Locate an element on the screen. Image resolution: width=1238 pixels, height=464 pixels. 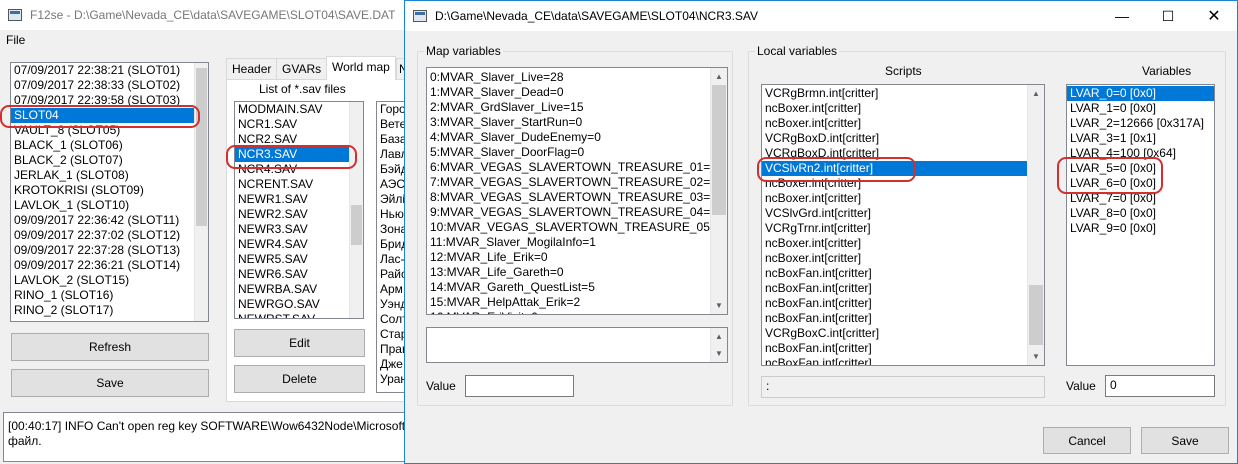
local-variable-item: LVAR_3=1 [0x1] is located at coordinates (1140, 138).